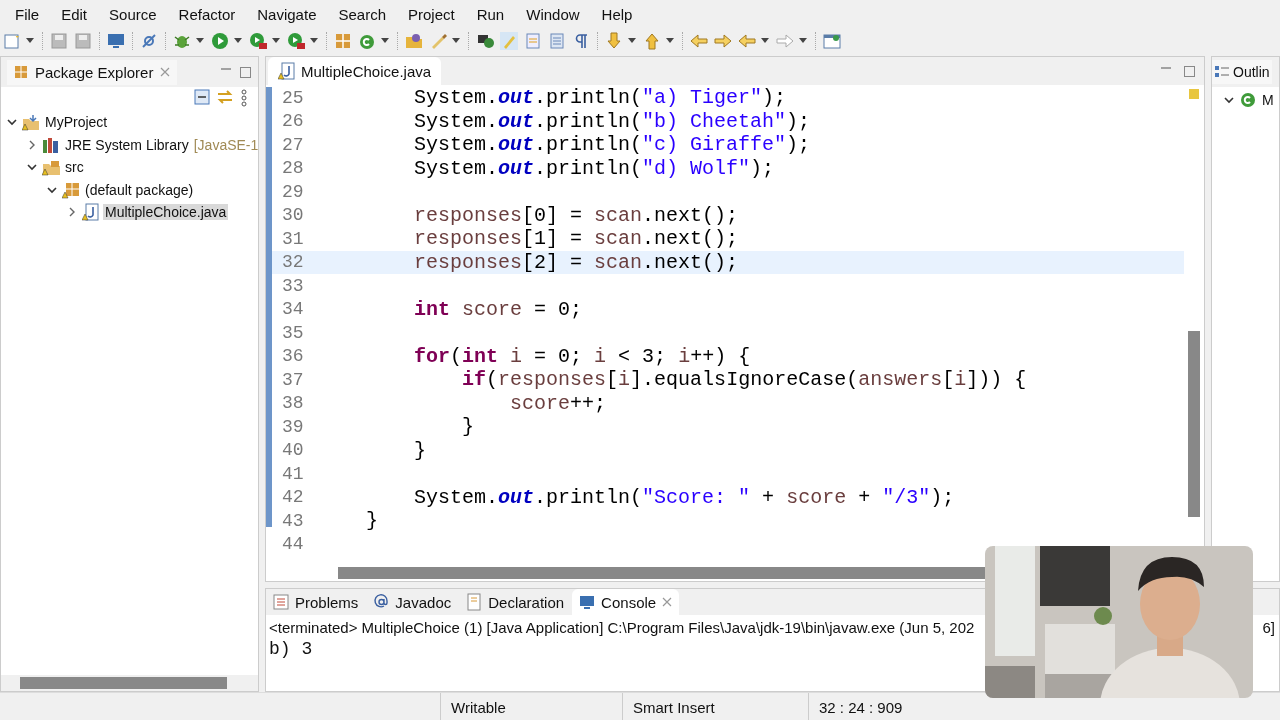 This screenshot has height=720, width=1280. What do you see at coordinates (293, 473) in the screenshot?
I see `line-number: 41` at bounding box center [293, 473].